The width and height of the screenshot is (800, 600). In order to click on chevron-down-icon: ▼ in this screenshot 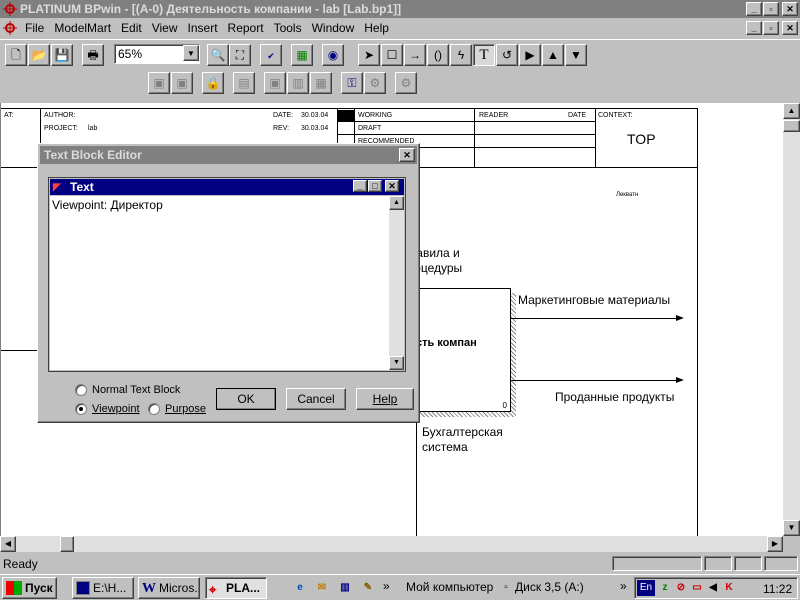, I will do `click(191, 53)`.